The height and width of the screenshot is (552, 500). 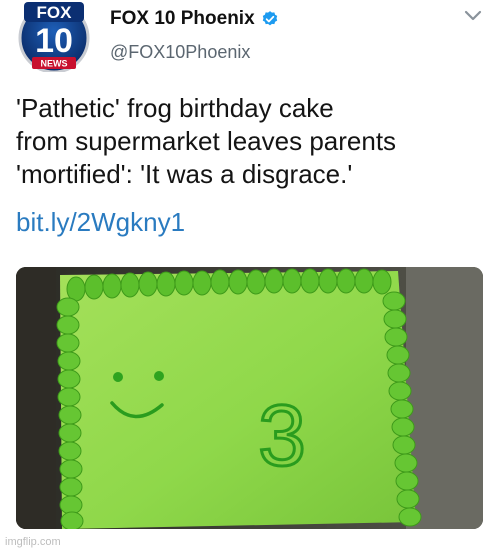 I want to click on svg-text: FOX, so click(x=55, y=12).